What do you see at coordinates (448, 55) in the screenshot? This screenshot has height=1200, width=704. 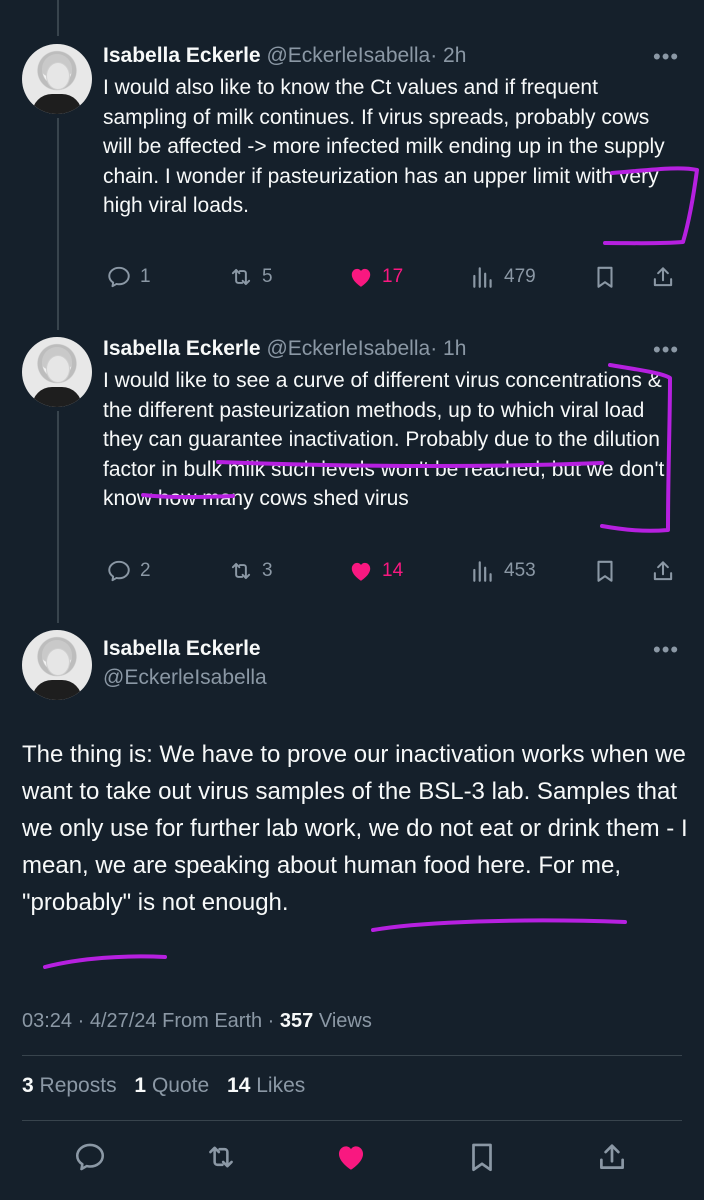 I see `tweet-time: · 2h` at bounding box center [448, 55].